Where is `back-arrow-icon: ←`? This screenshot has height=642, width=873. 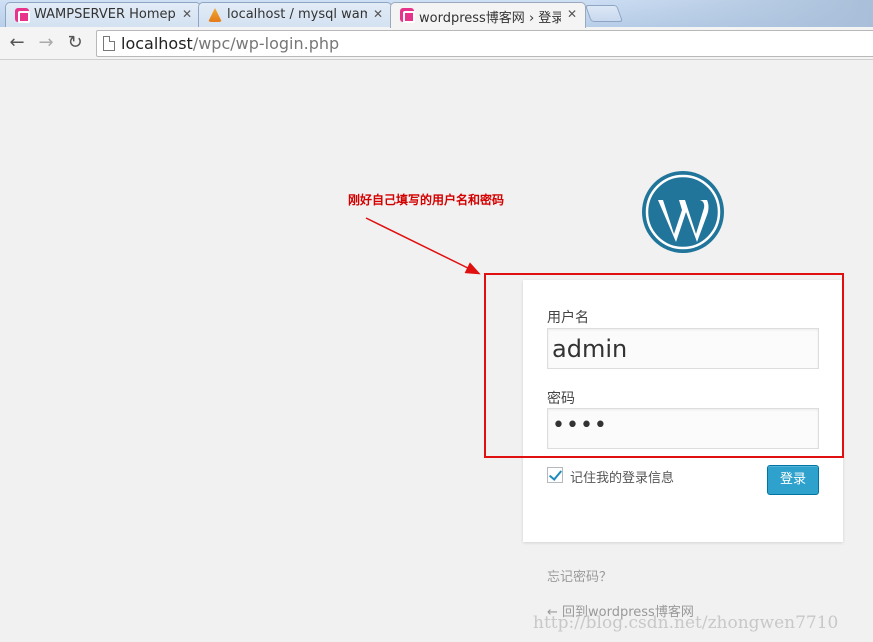 back-arrow-icon: ← is located at coordinates (17, 43).